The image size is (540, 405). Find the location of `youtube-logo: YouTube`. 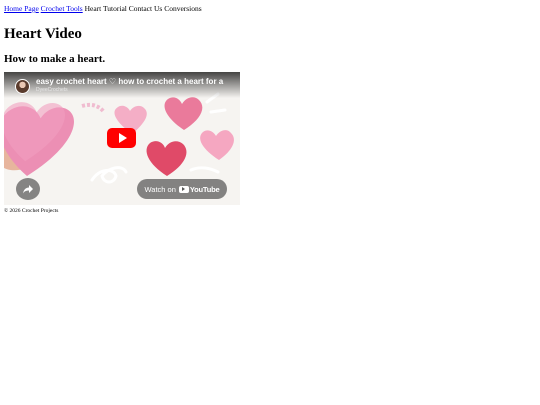

youtube-logo: YouTube is located at coordinates (199, 189).